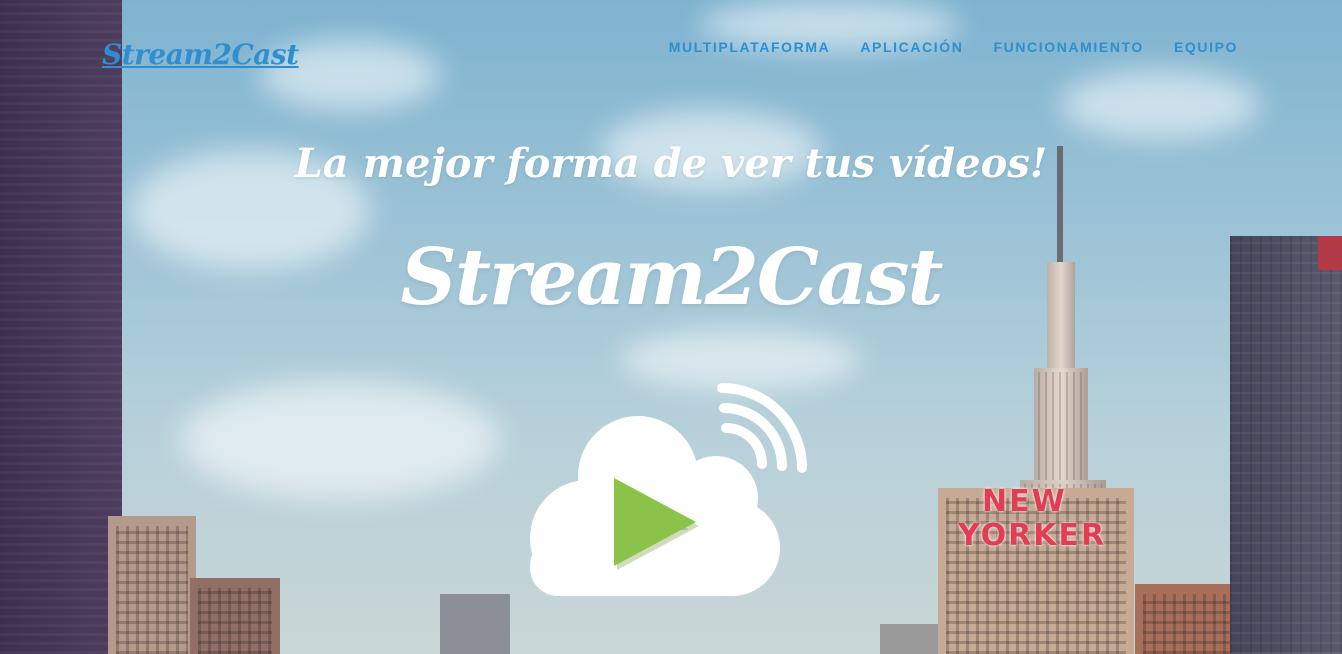  I want to click on nav-multiplataforma: MULTIPLATAFORMA, so click(750, 47).